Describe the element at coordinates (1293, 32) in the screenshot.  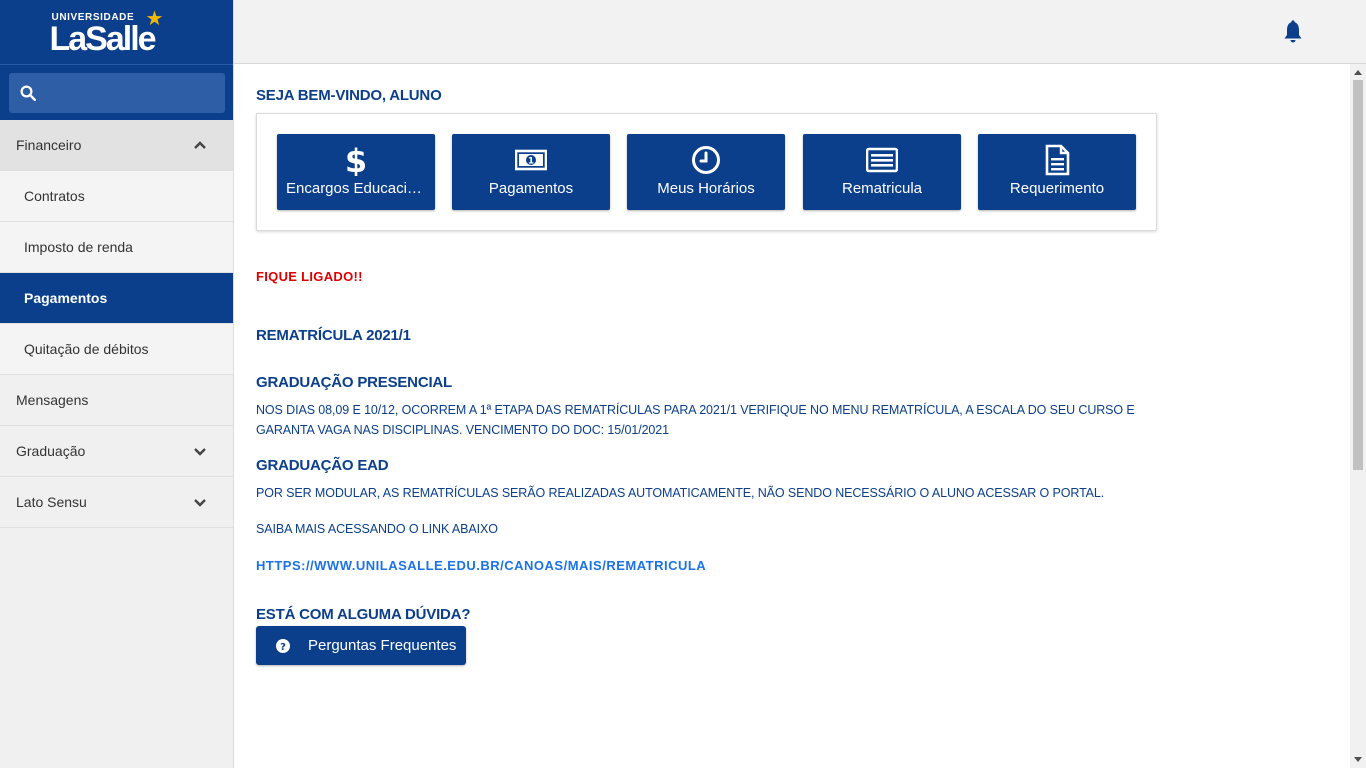
I see `bell-icon` at that location.